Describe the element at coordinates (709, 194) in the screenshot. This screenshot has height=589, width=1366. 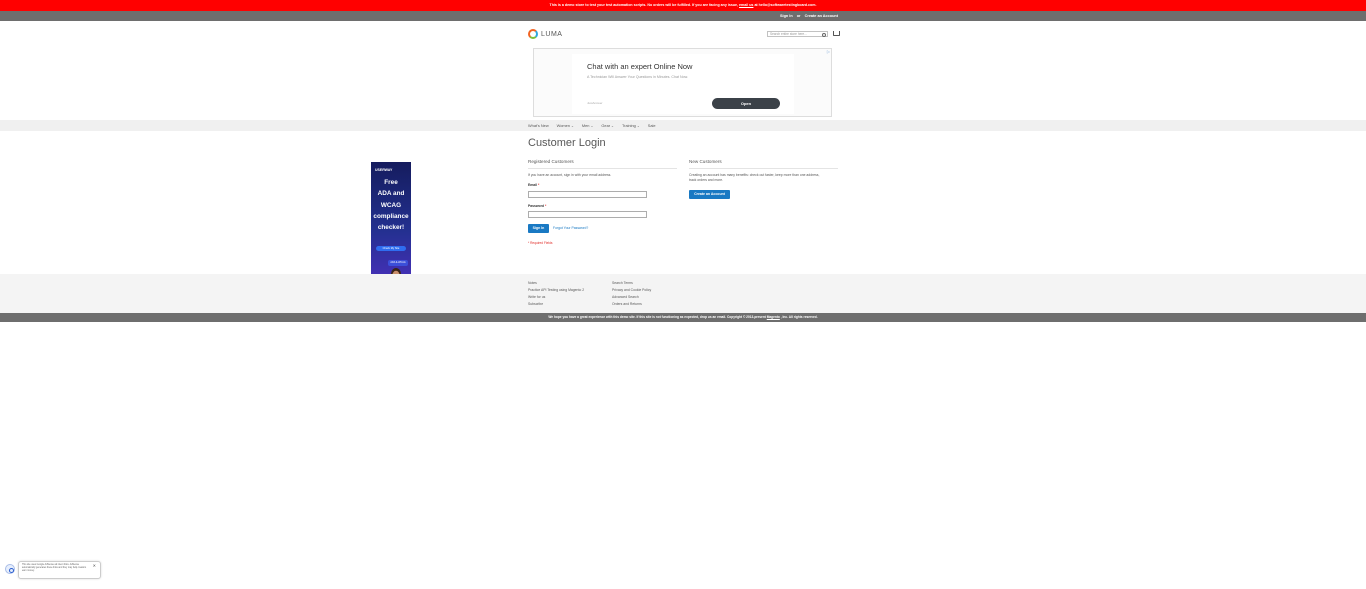
I see `create-account-button: Create an Account` at that location.